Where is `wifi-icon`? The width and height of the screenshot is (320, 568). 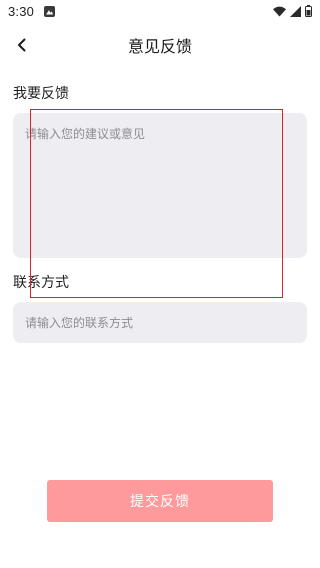 wifi-icon is located at coordinates (279, 11).